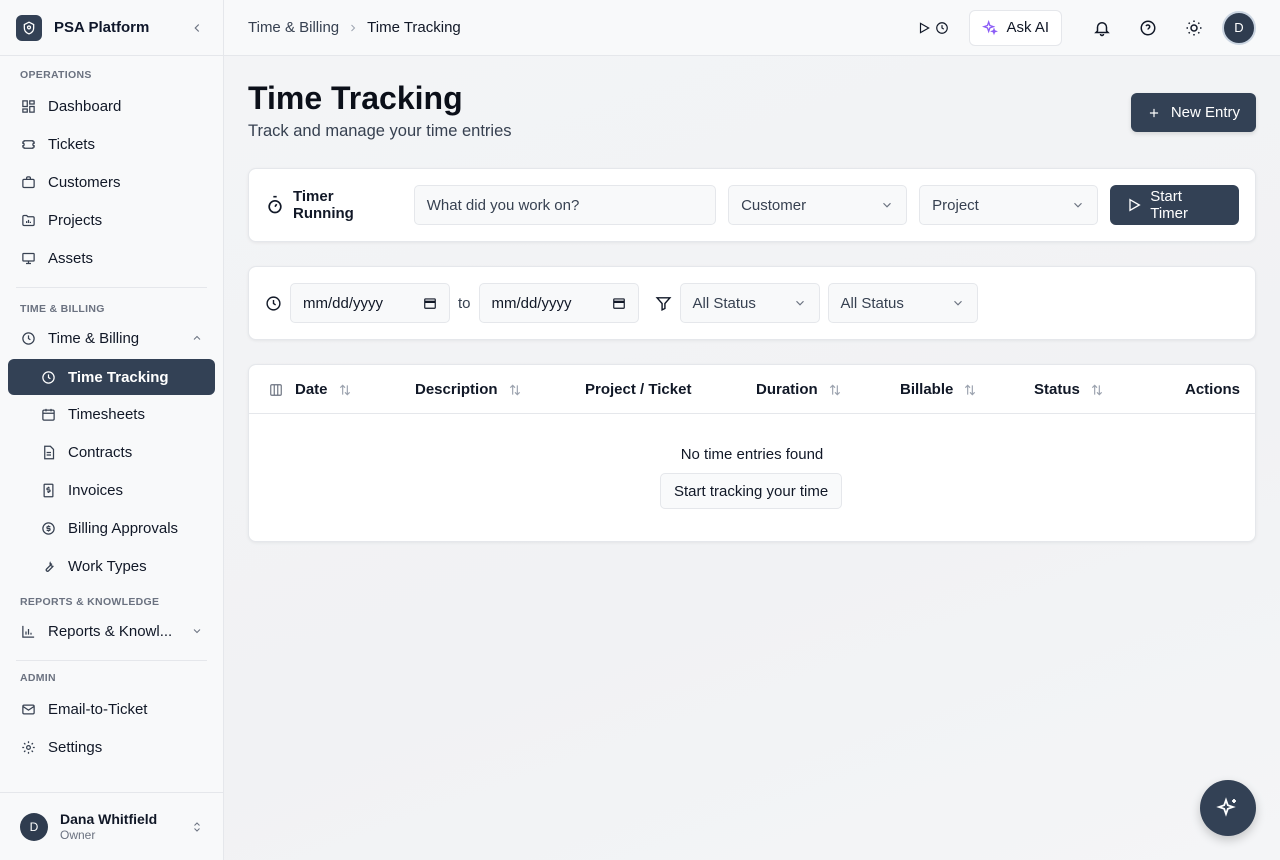 The width and height of the screenshot is (1280, 860). I want to click on column-label: Description, so click(456, 389).